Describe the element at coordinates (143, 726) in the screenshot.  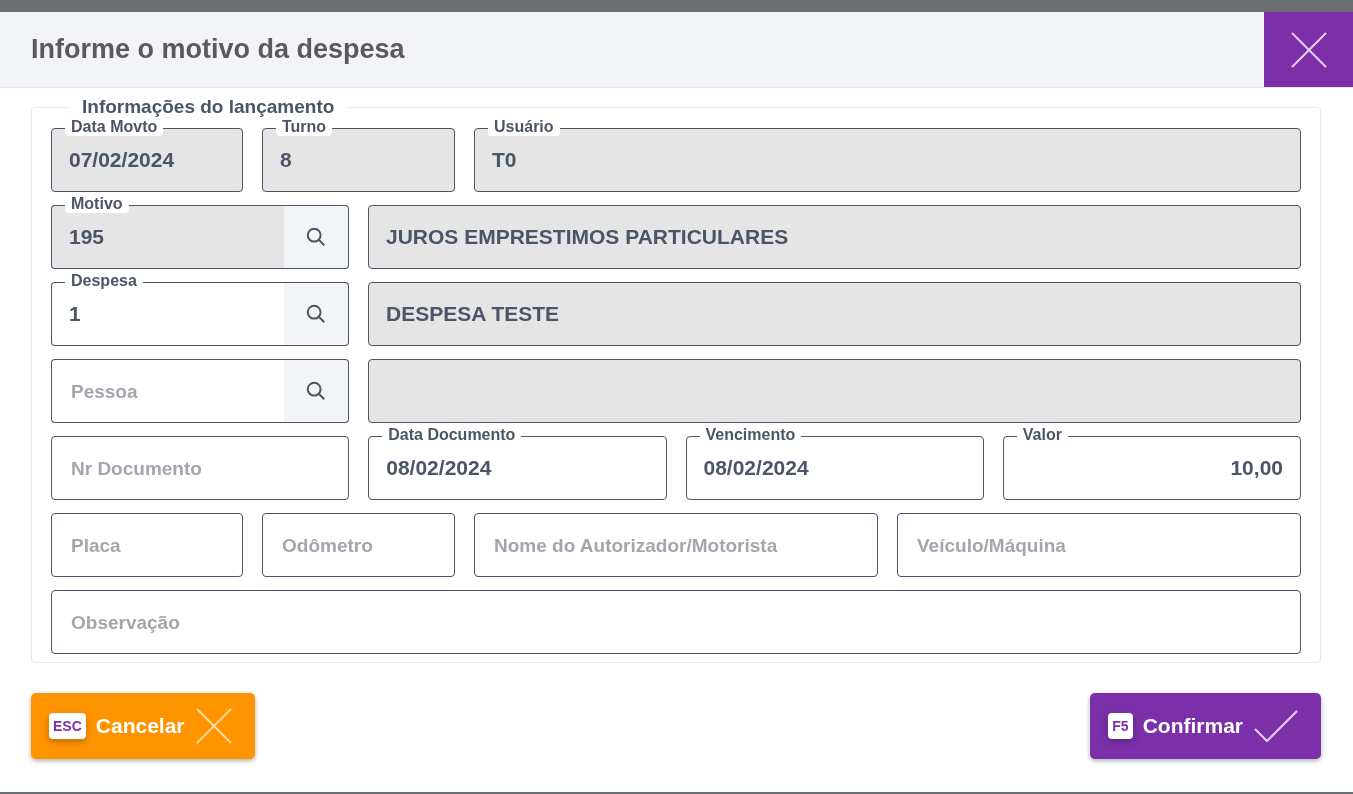
I see `cancel-button: ESC Cancelar` at that location.